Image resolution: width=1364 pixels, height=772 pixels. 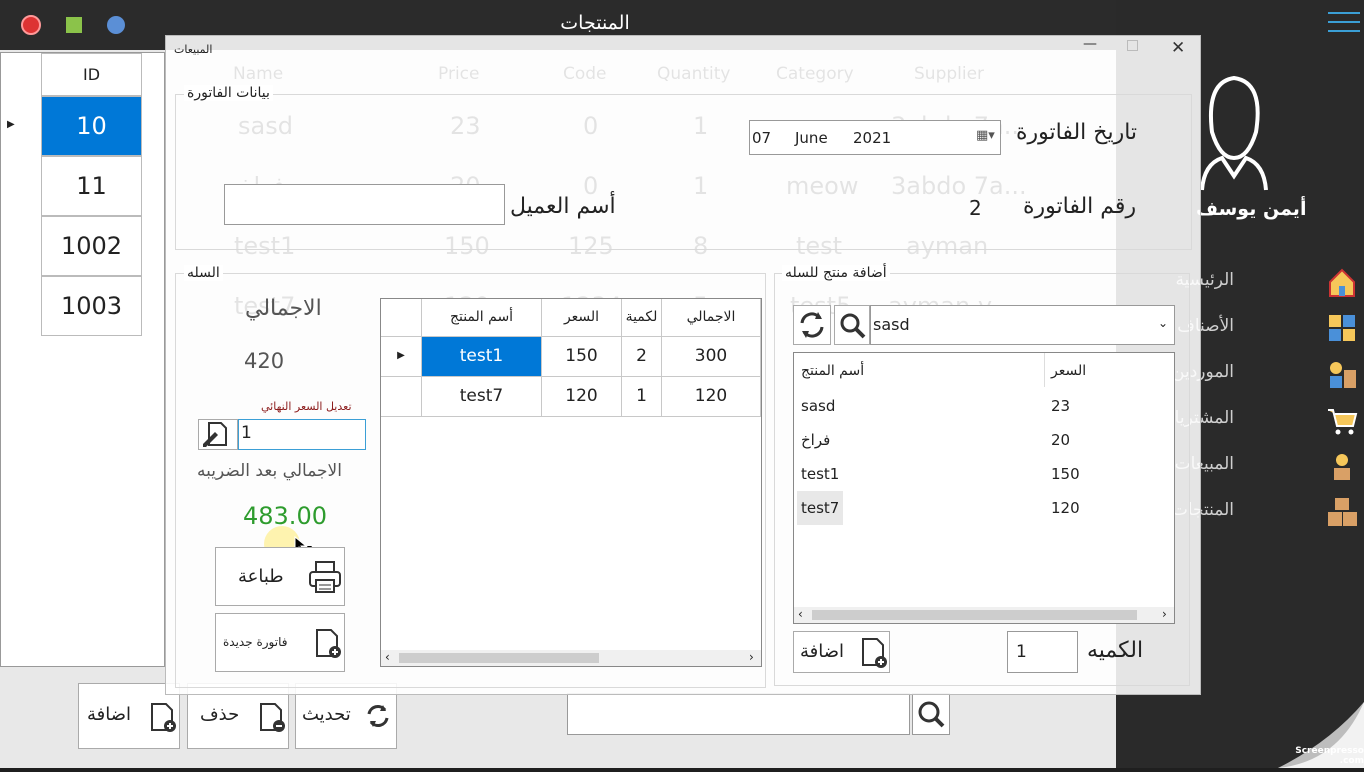 What do you see at coordinates (1060, 406) in the screenshot?
I see `list-item-price: 23` at bounding box center [1060, 406].